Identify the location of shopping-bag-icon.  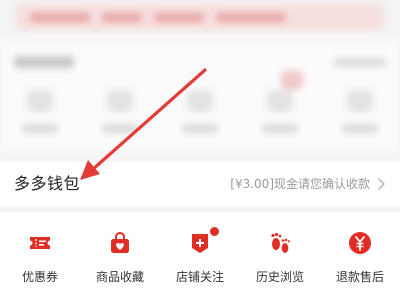
(120, 242).